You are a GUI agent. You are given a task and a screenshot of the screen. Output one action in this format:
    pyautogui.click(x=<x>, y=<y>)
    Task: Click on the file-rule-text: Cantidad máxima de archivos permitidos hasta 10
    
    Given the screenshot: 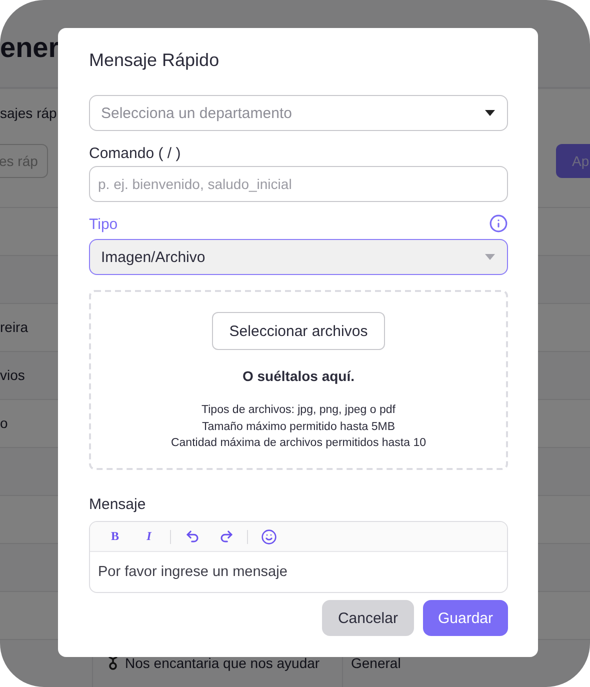 What is the action you would take?
    pyautogui.click(x=298, y=443)
    